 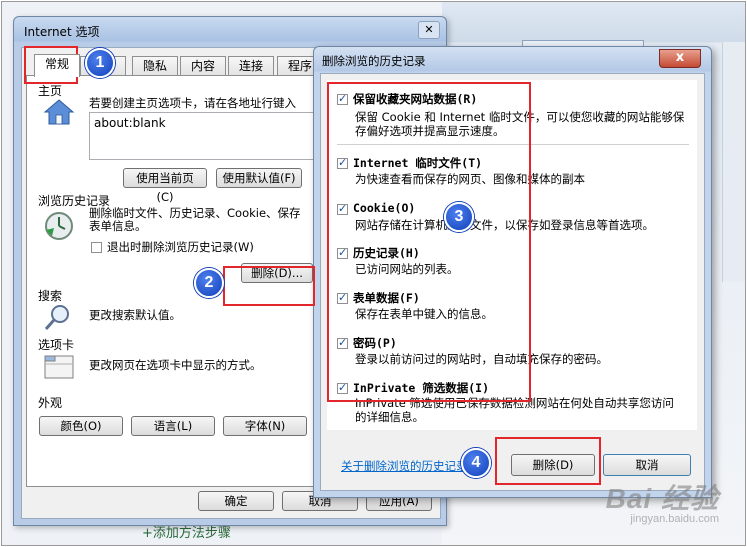 I want to click on home-section-description: 若要创建主页选项卡，请在各地址行键入, so click(x=192, y=103).